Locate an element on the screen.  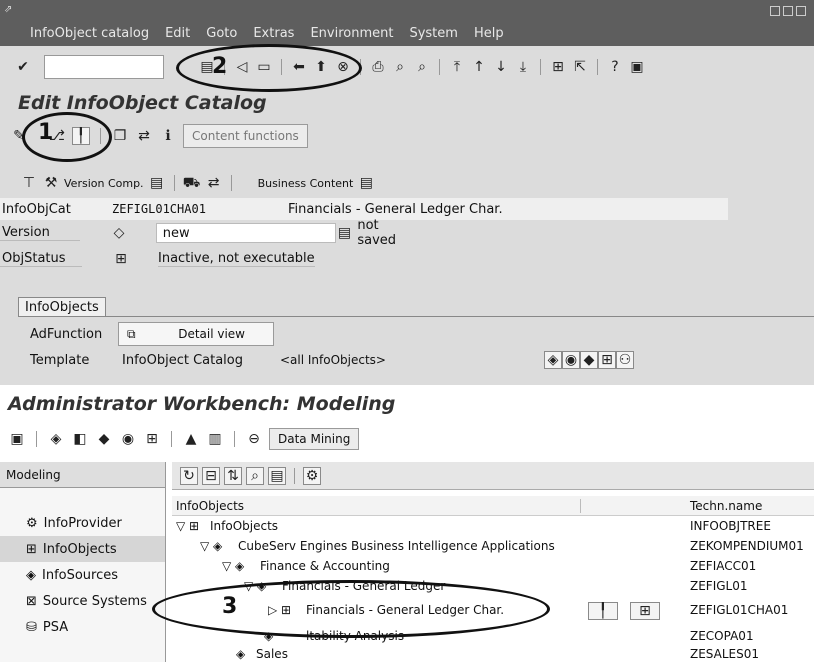
copy-icon: ❐ is located at coordinates (120, 136).